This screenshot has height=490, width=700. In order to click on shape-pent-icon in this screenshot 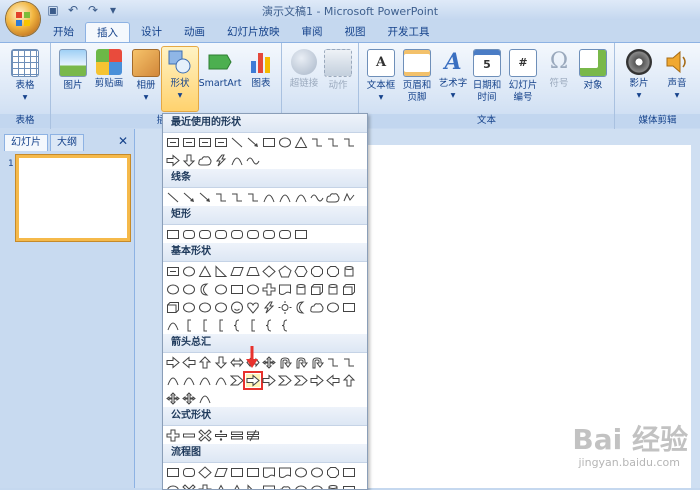, I will do `click(285, 271)`.